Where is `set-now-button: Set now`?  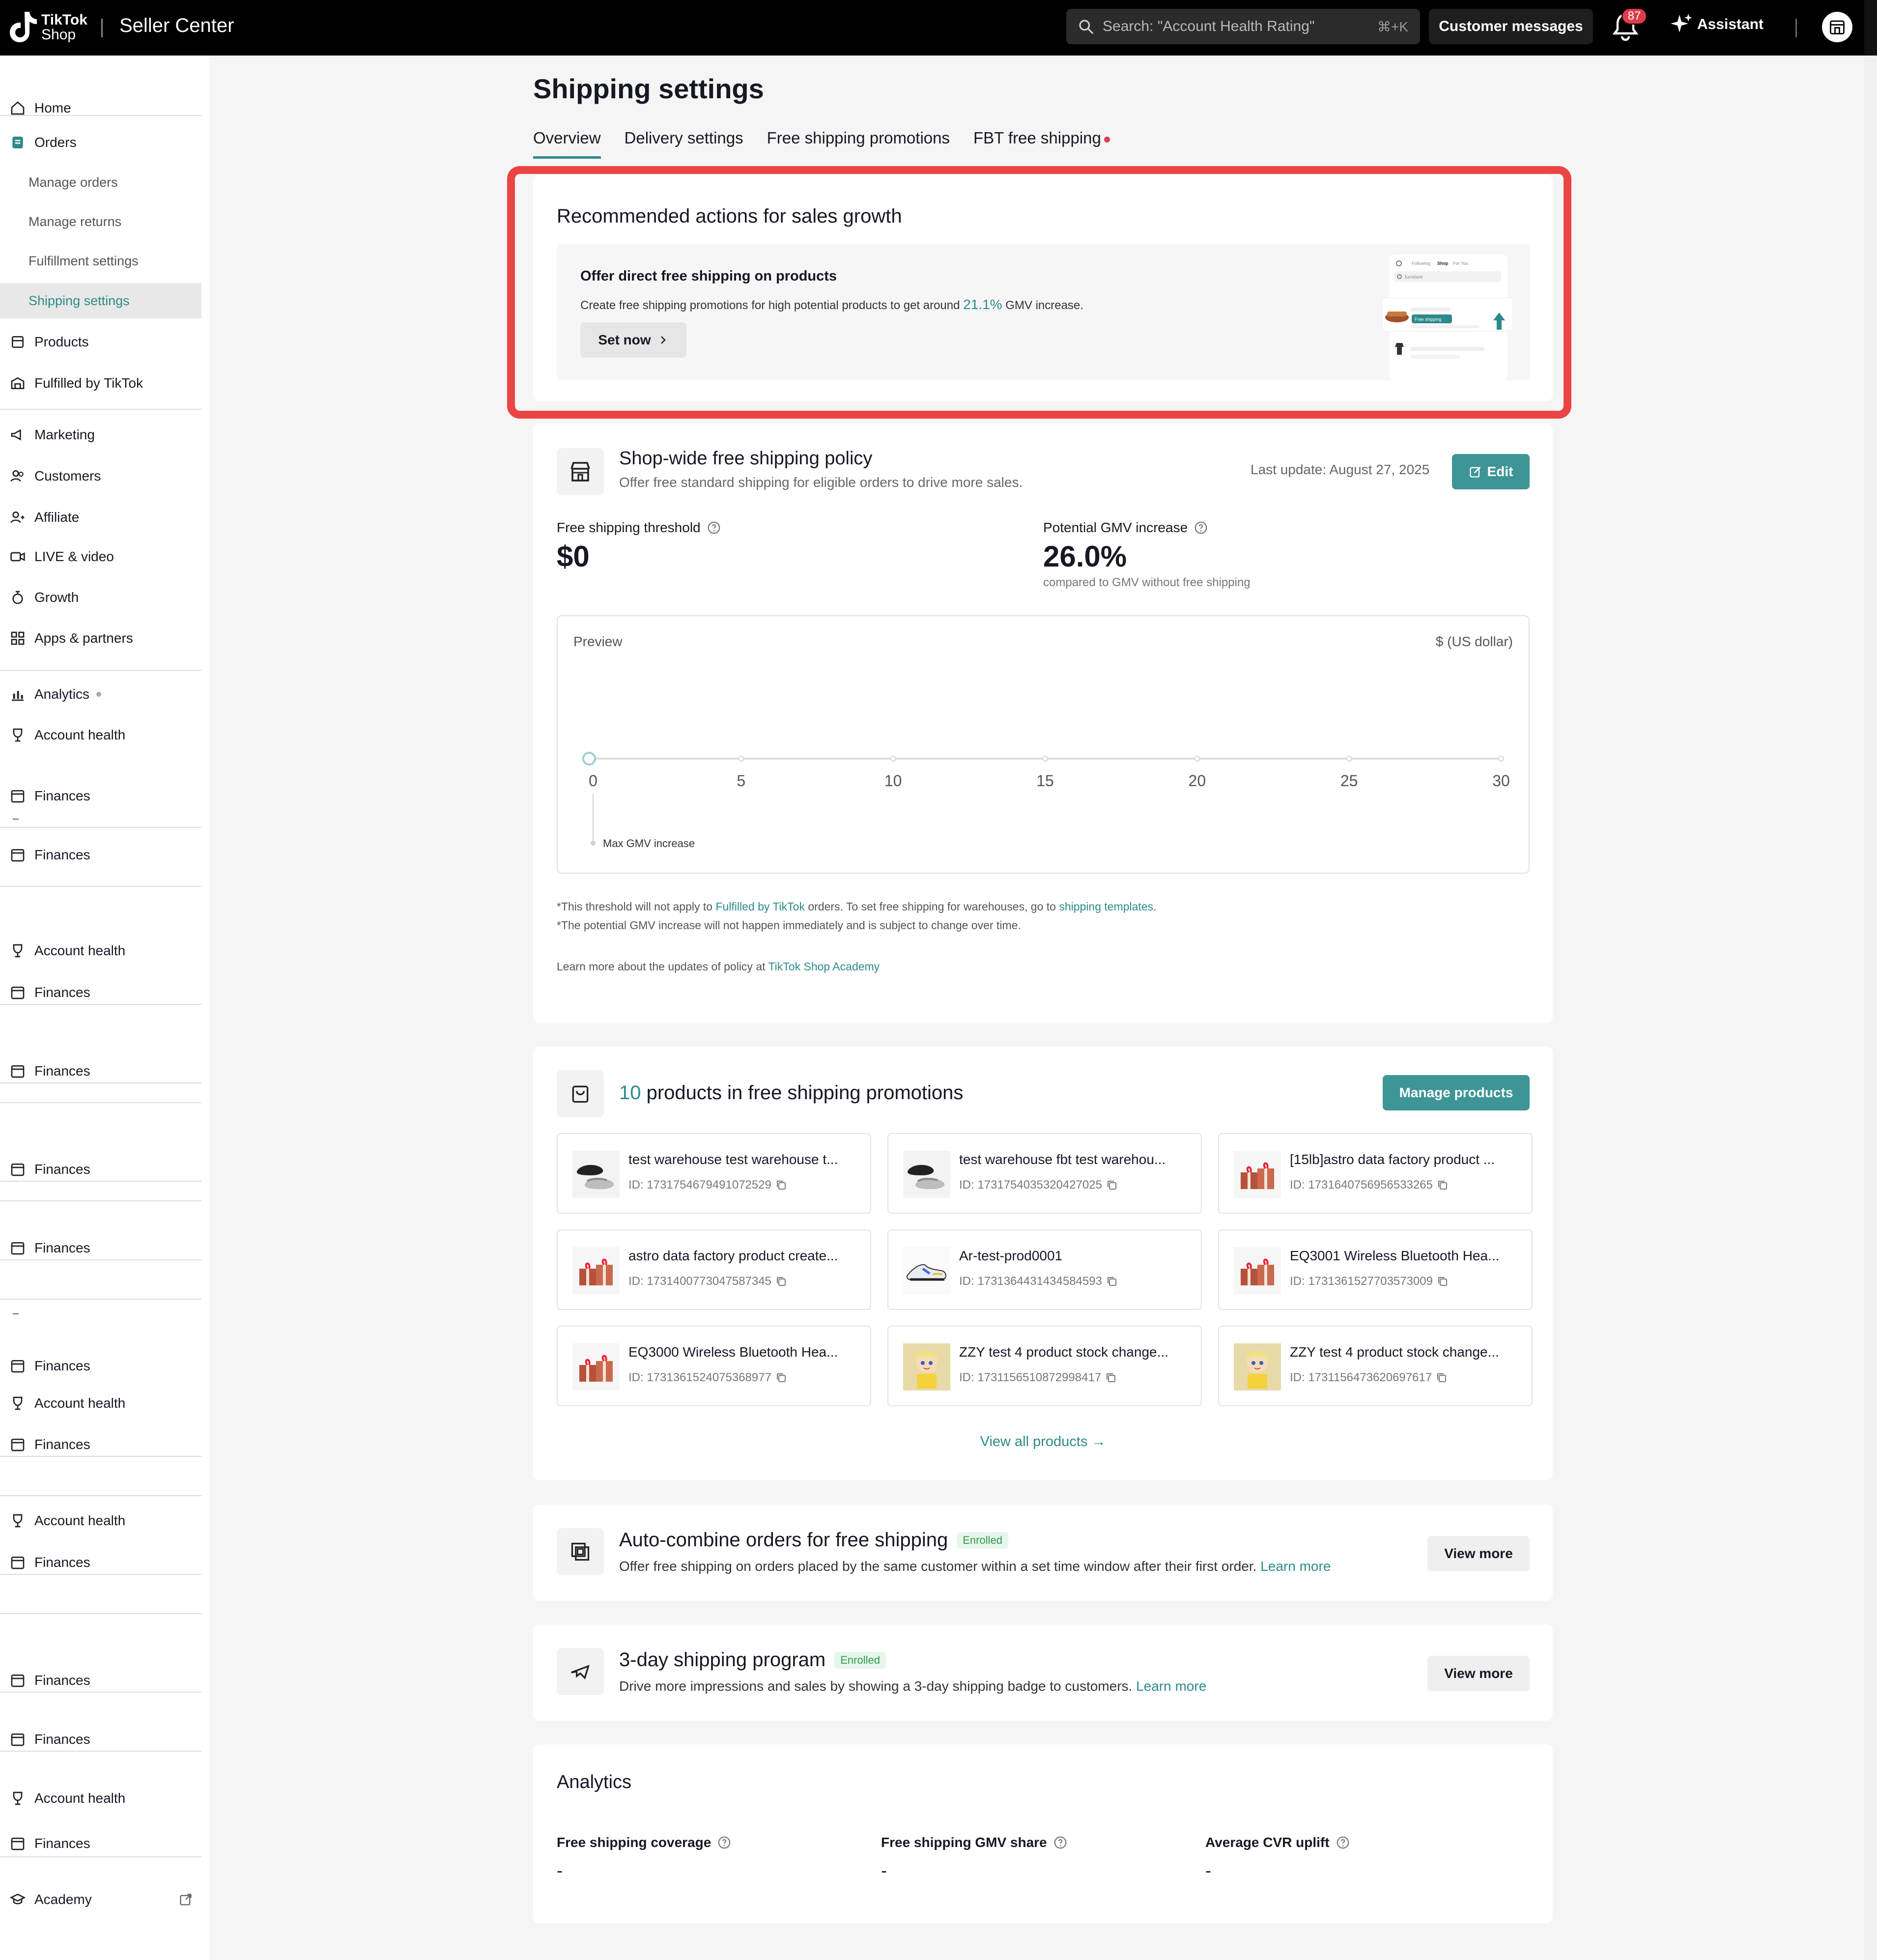 set-now-button: Set now is located at coordinates (633, 340).